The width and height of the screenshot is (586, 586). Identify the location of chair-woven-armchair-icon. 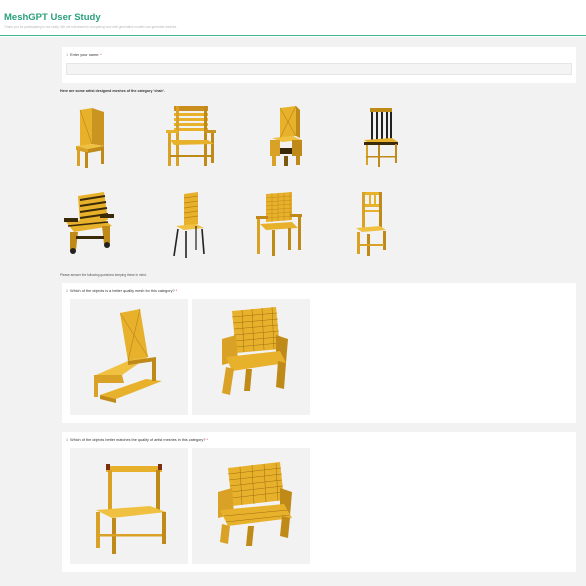
(279, 224).